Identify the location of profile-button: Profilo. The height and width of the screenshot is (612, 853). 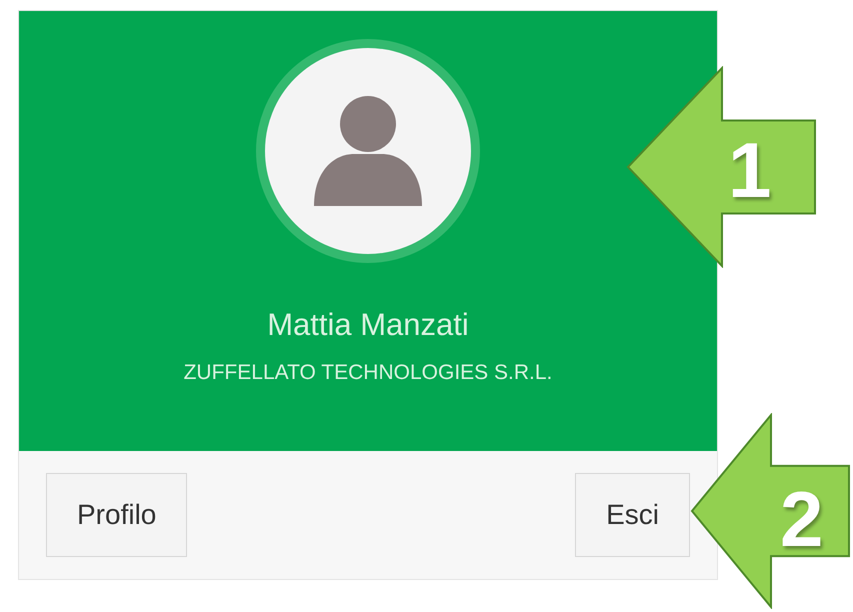
(117, 515).